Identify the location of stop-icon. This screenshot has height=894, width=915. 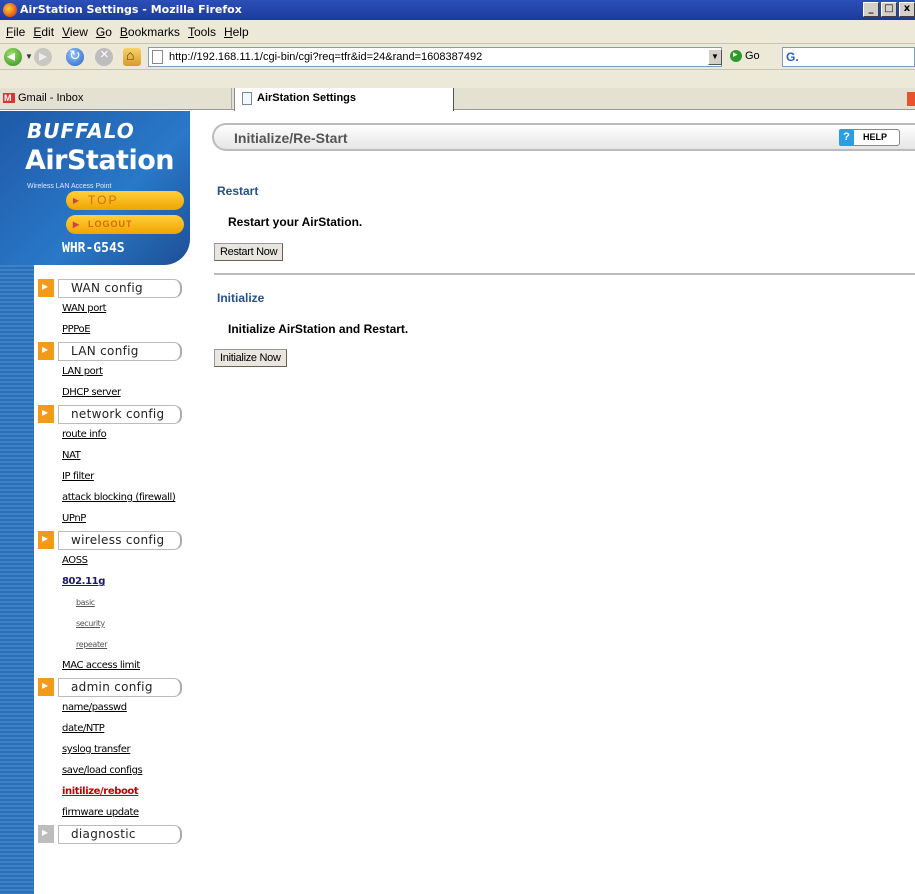
(104, 56).